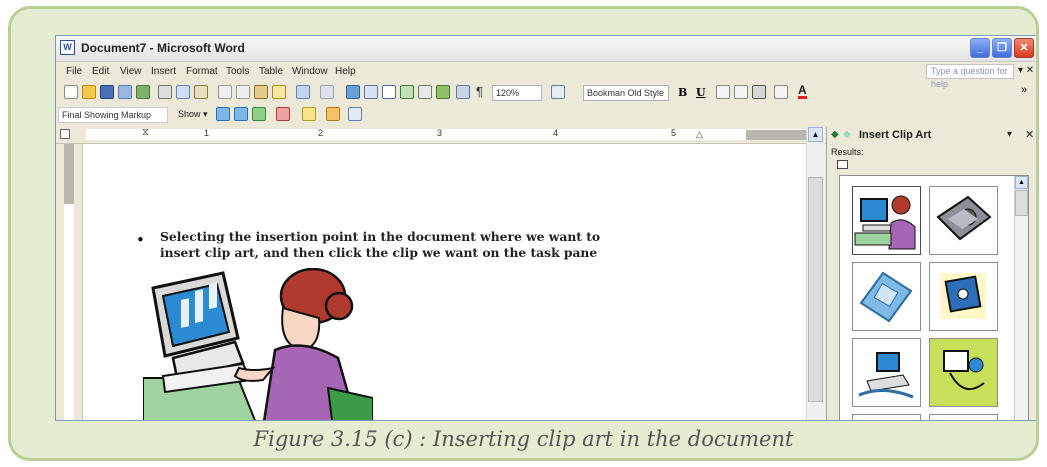 The width and height of the screenshot is (1047, 467). Describe the element at coordinates (145, 132) in the screenshot. I see `indent-marker-icon: ⧖` at that location.